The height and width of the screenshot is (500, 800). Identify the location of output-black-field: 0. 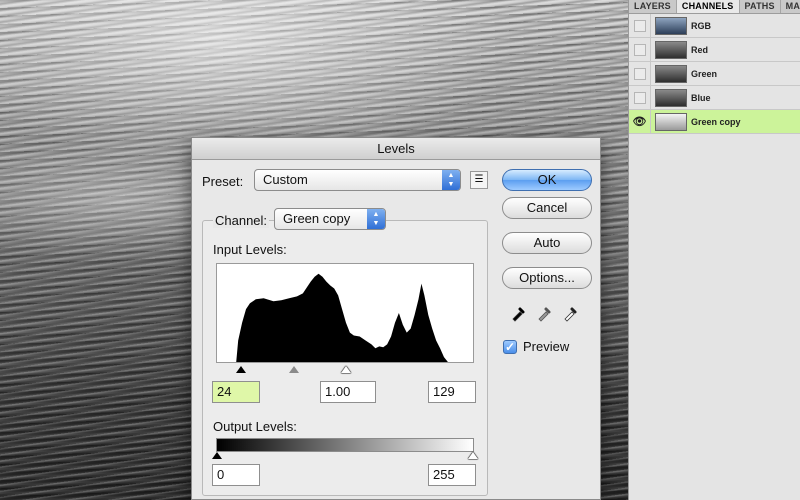
(236, 475).